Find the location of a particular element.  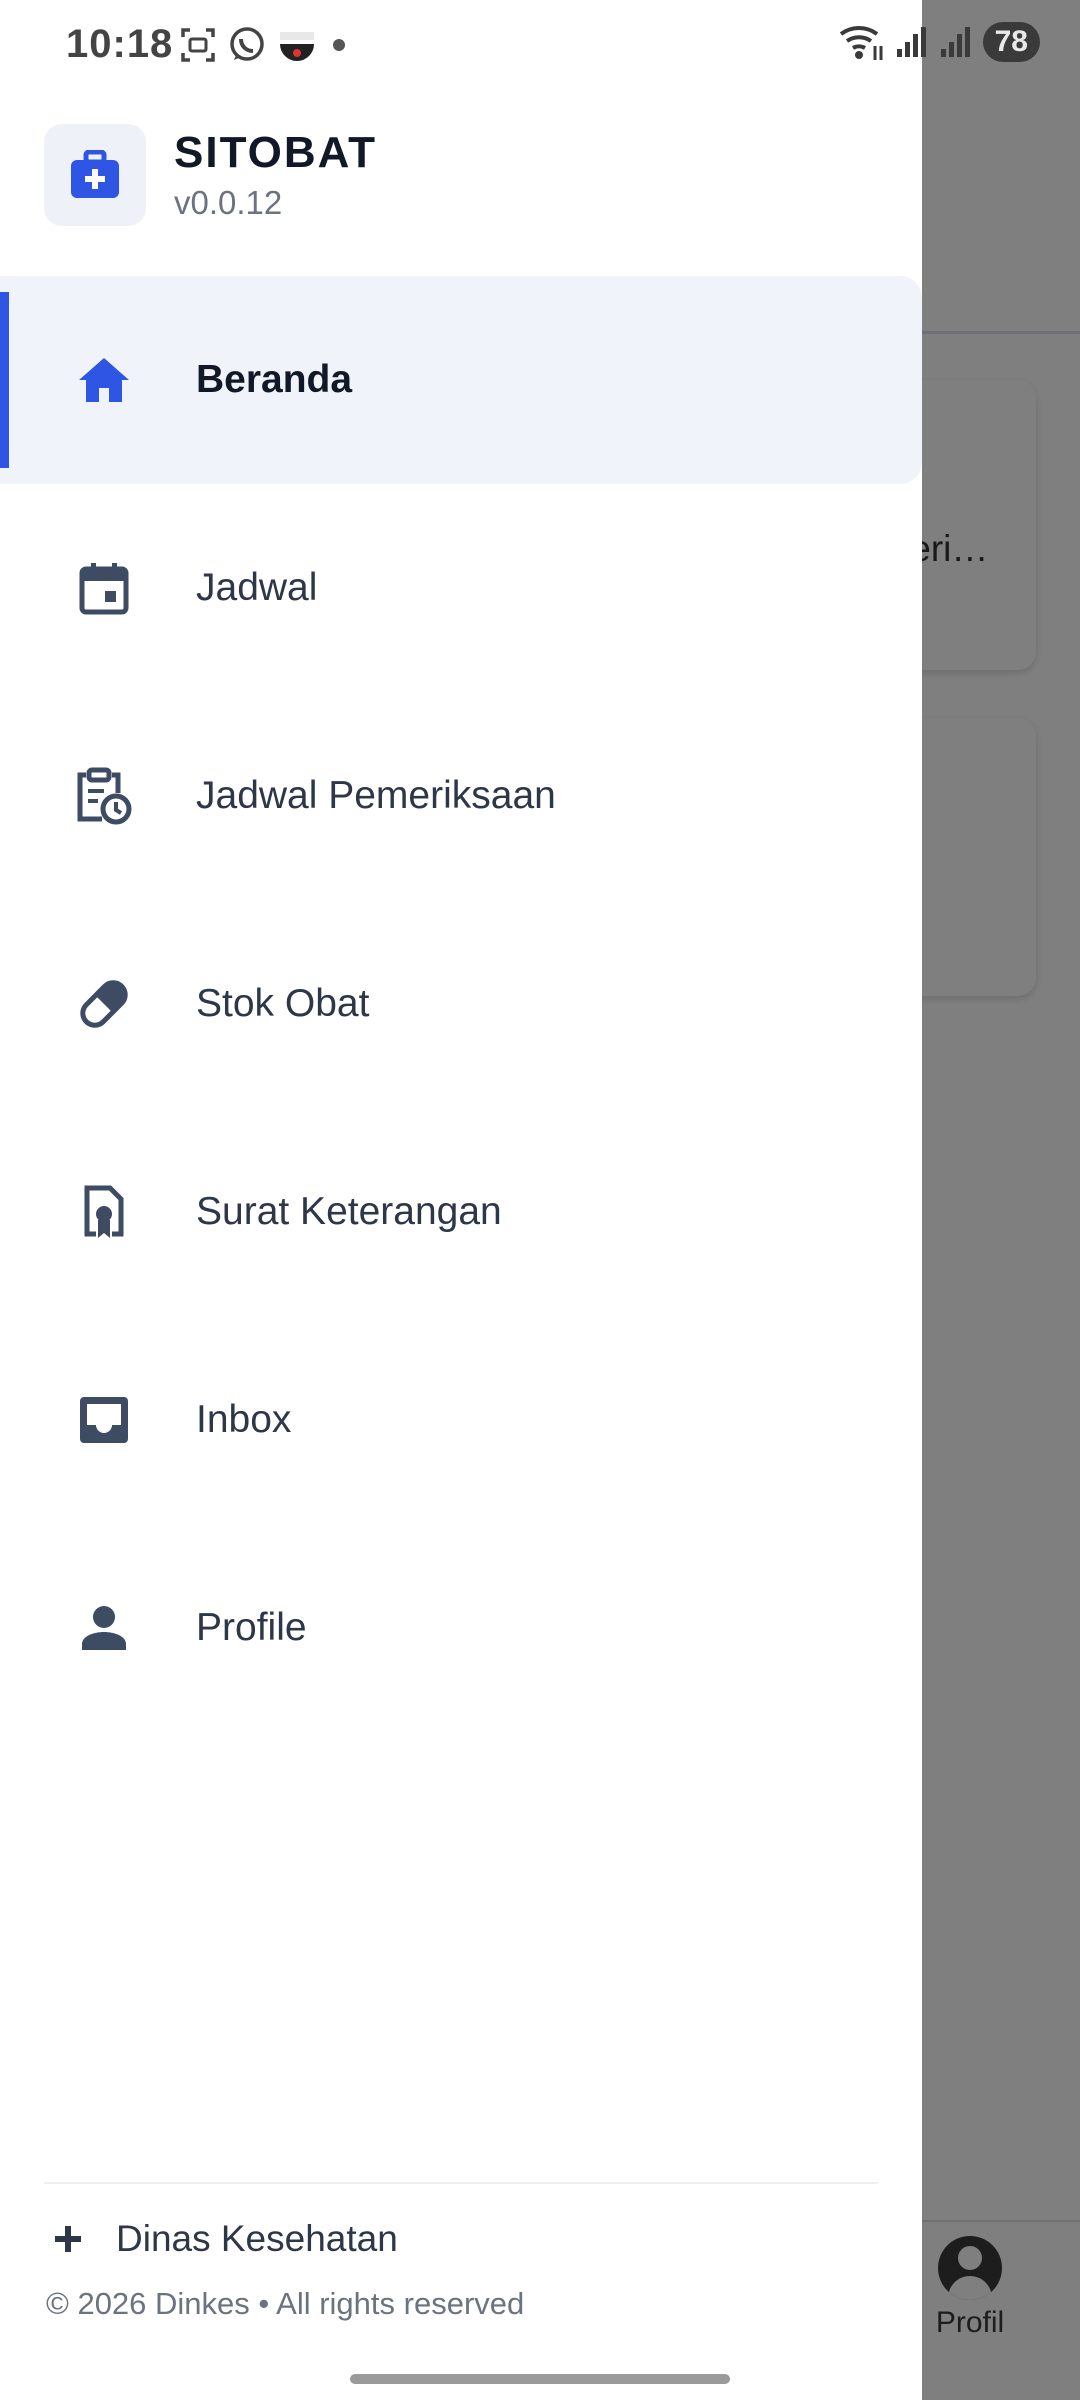

app-version: v0.0.12 is located at coordinates (228, 202).